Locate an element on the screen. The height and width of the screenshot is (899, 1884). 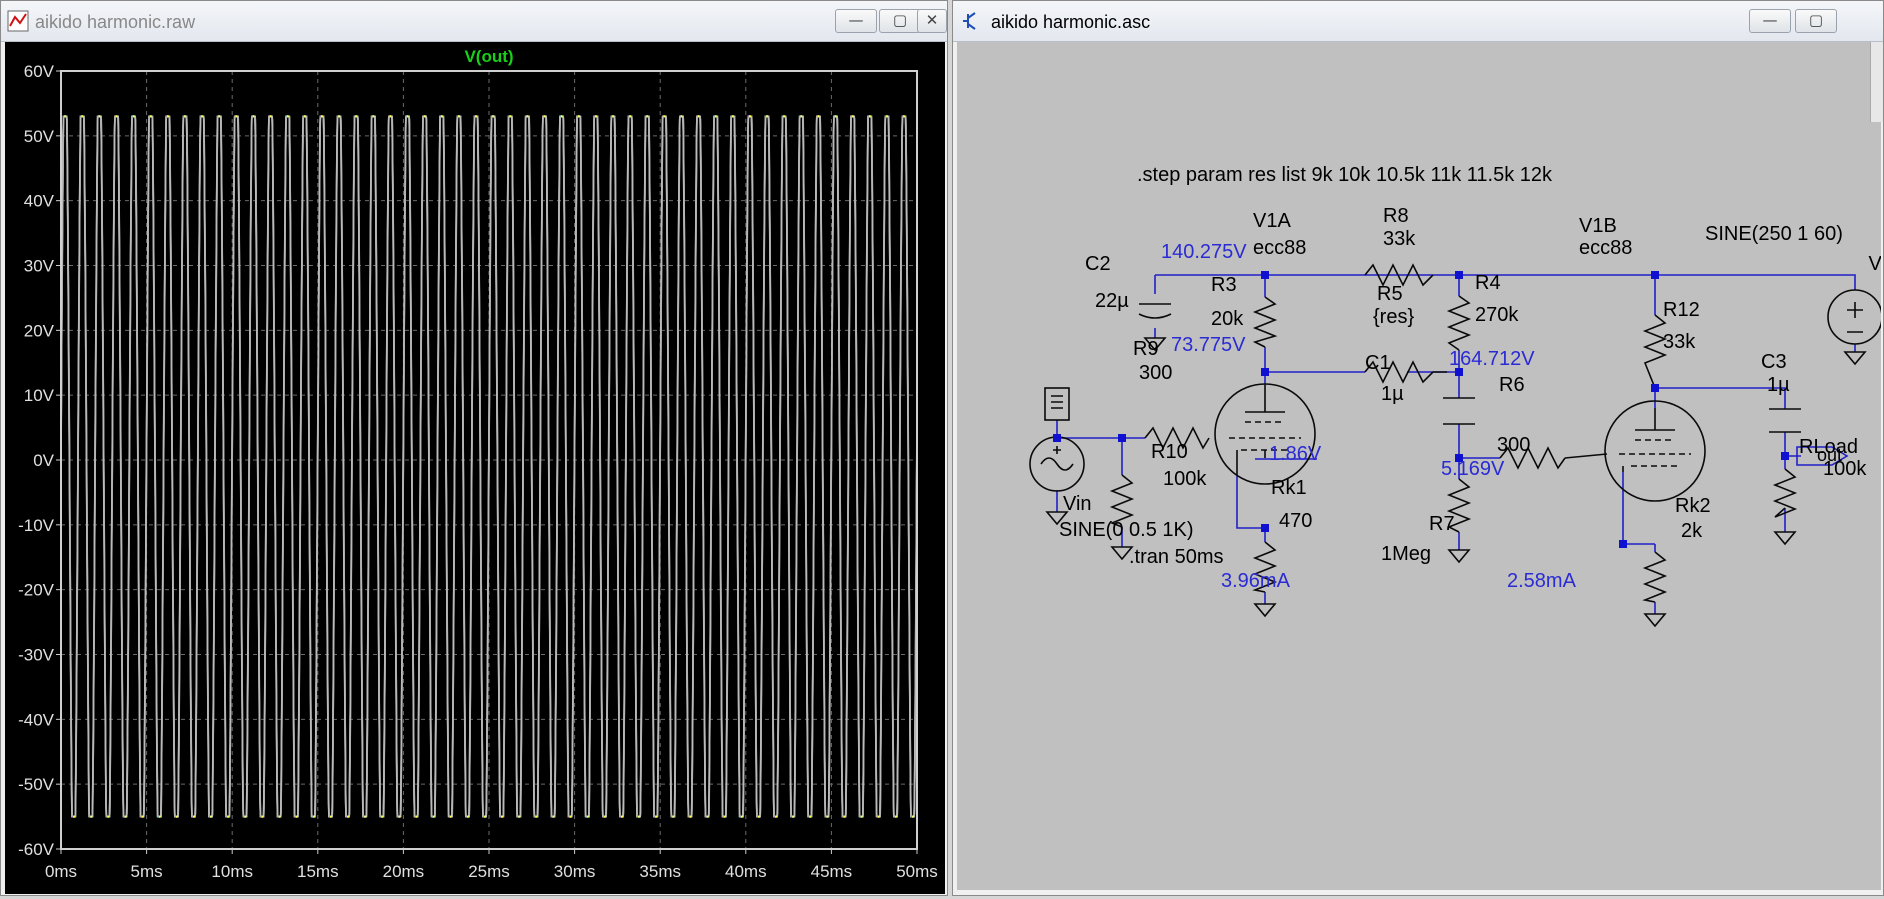
y-tick-label: -30V is located at coordinates (36, 655).